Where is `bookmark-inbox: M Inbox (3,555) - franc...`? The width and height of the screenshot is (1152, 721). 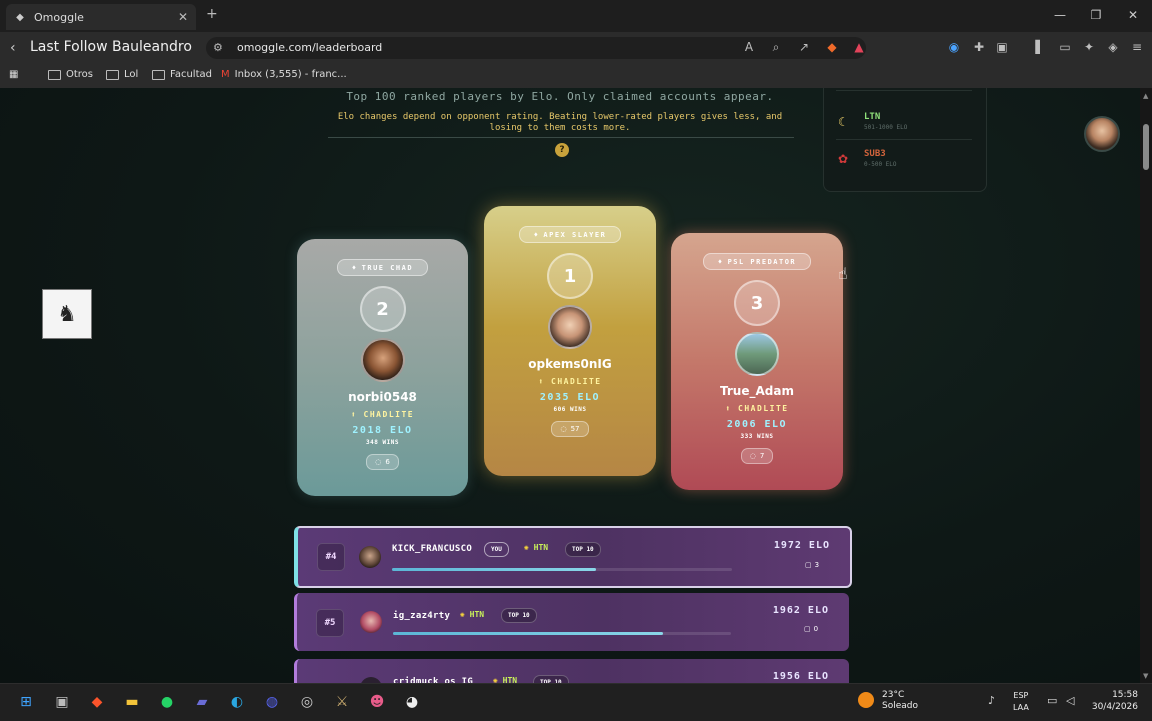
bookmark-inbox: M Inbox (3,555) - franc... is located at coordinates (284, 74).